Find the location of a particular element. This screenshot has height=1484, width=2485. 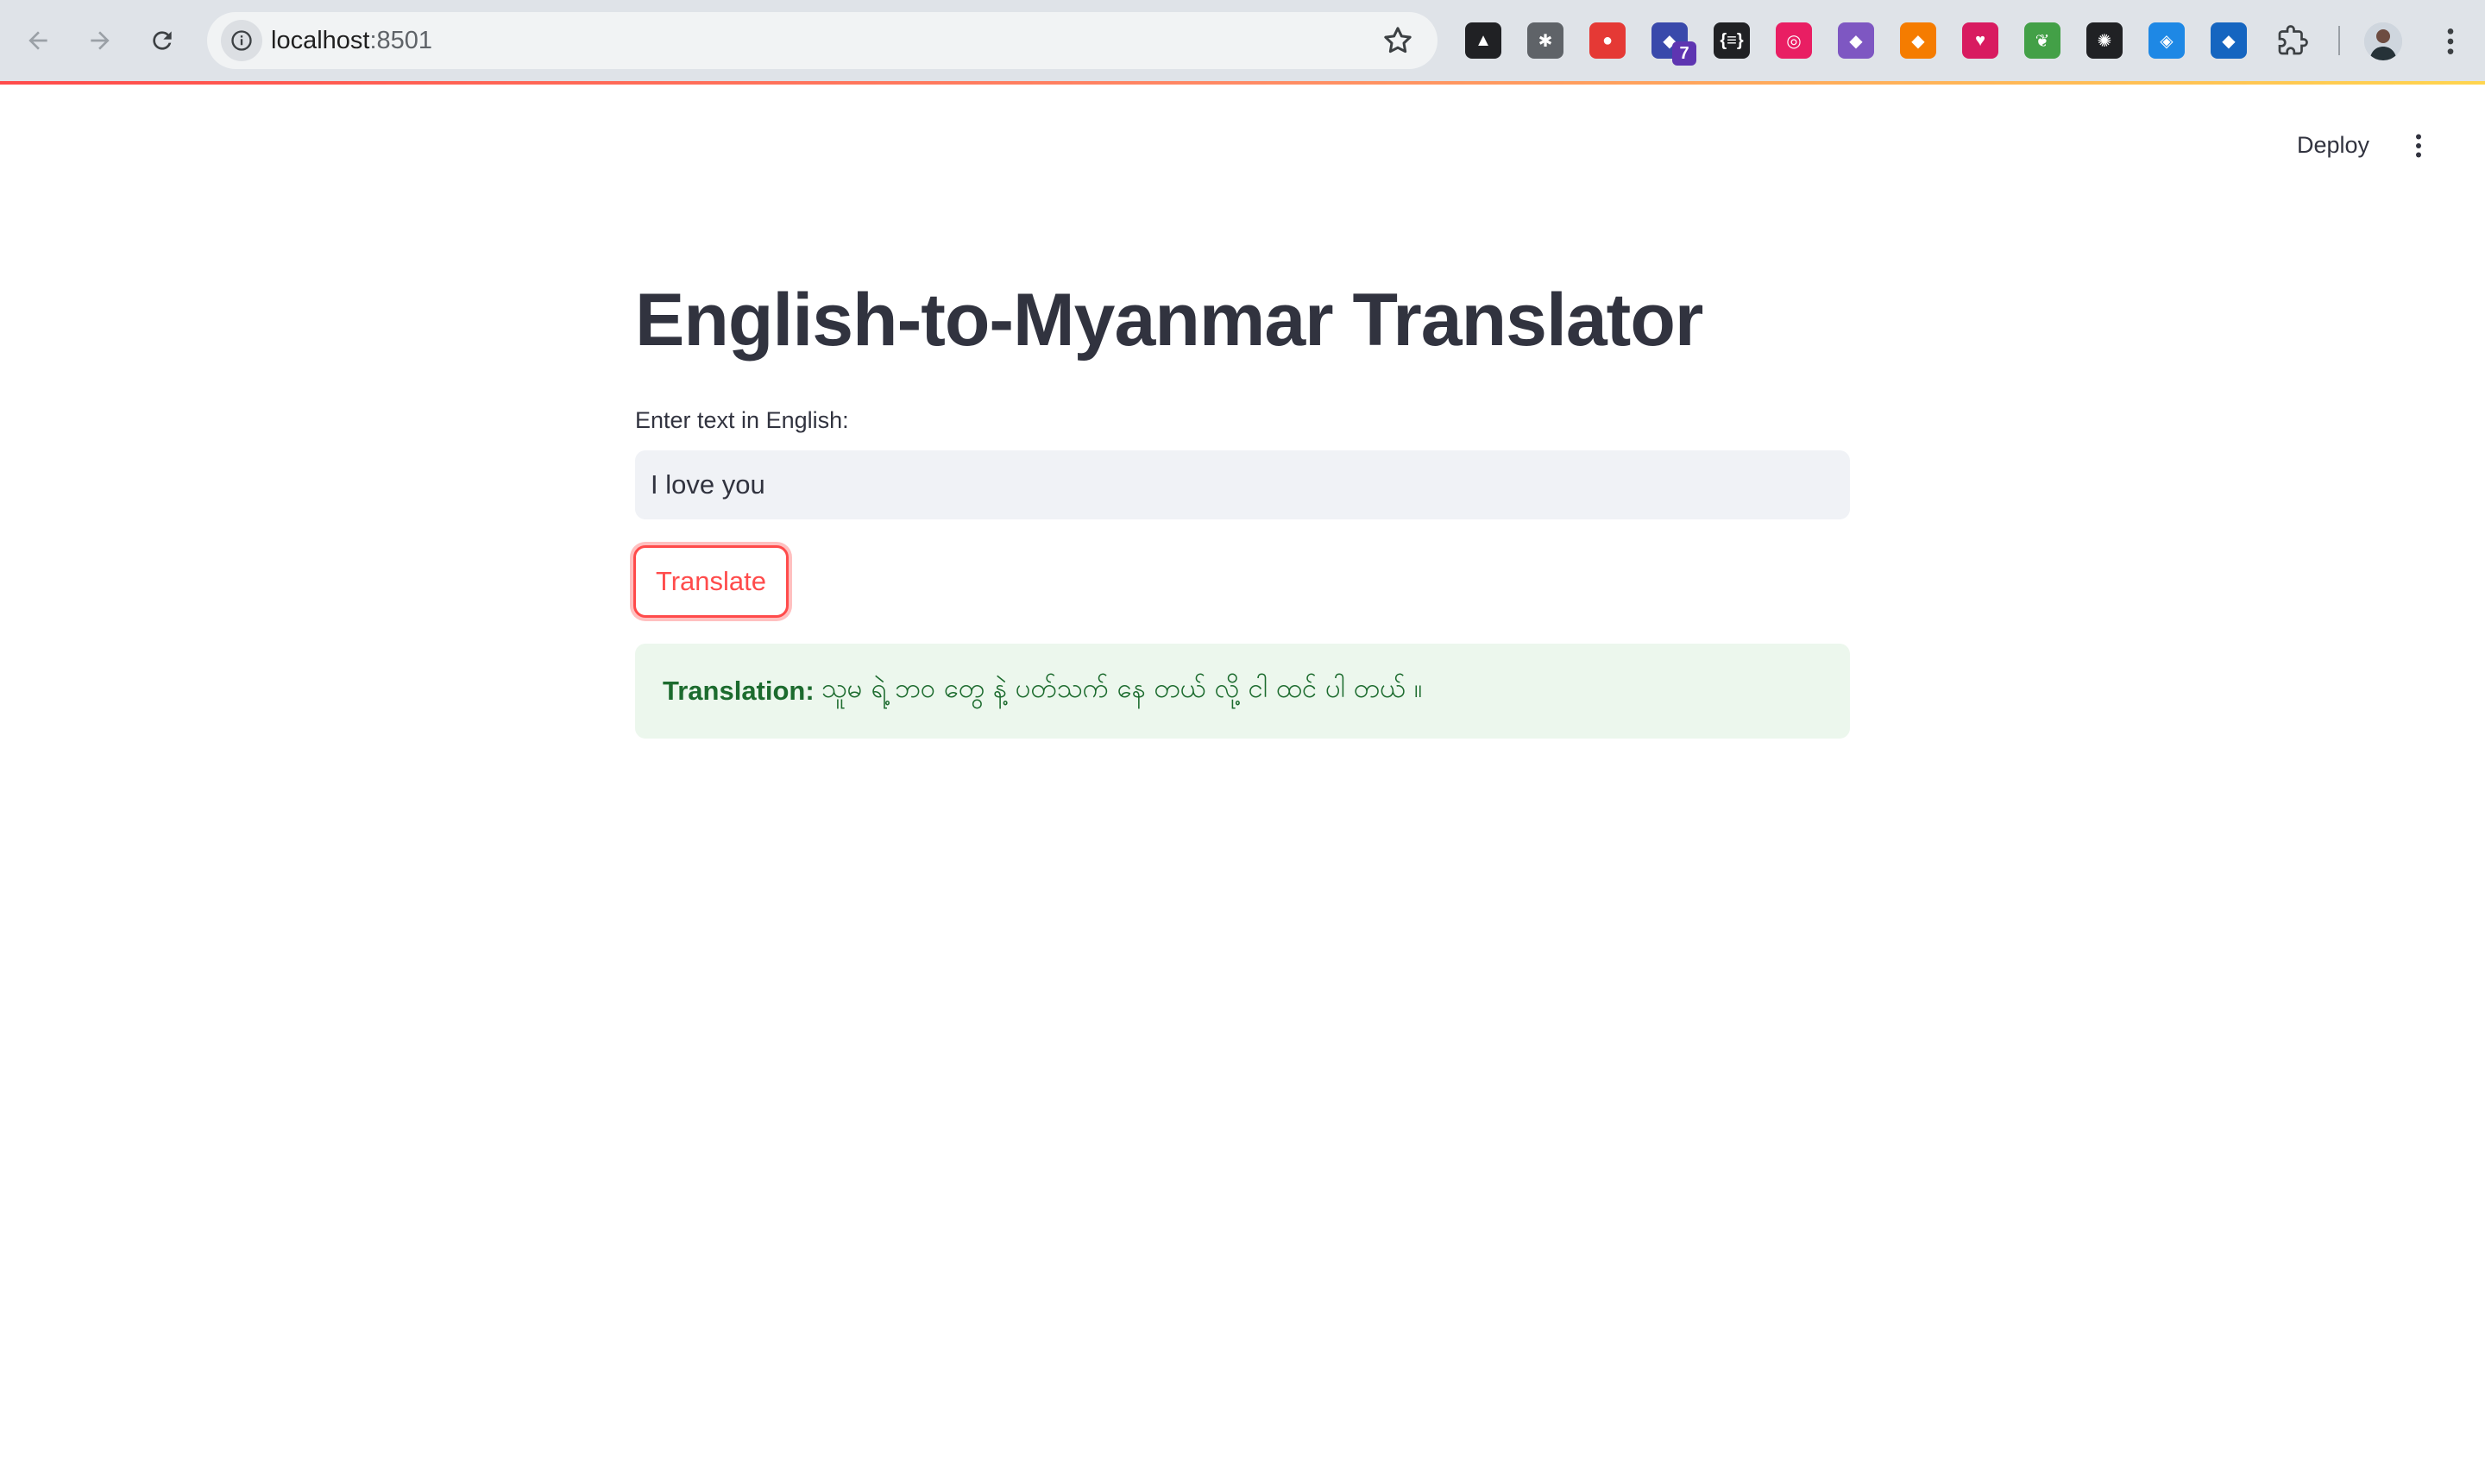

extension-glyph: ● is located at coordinates (1607, 40).